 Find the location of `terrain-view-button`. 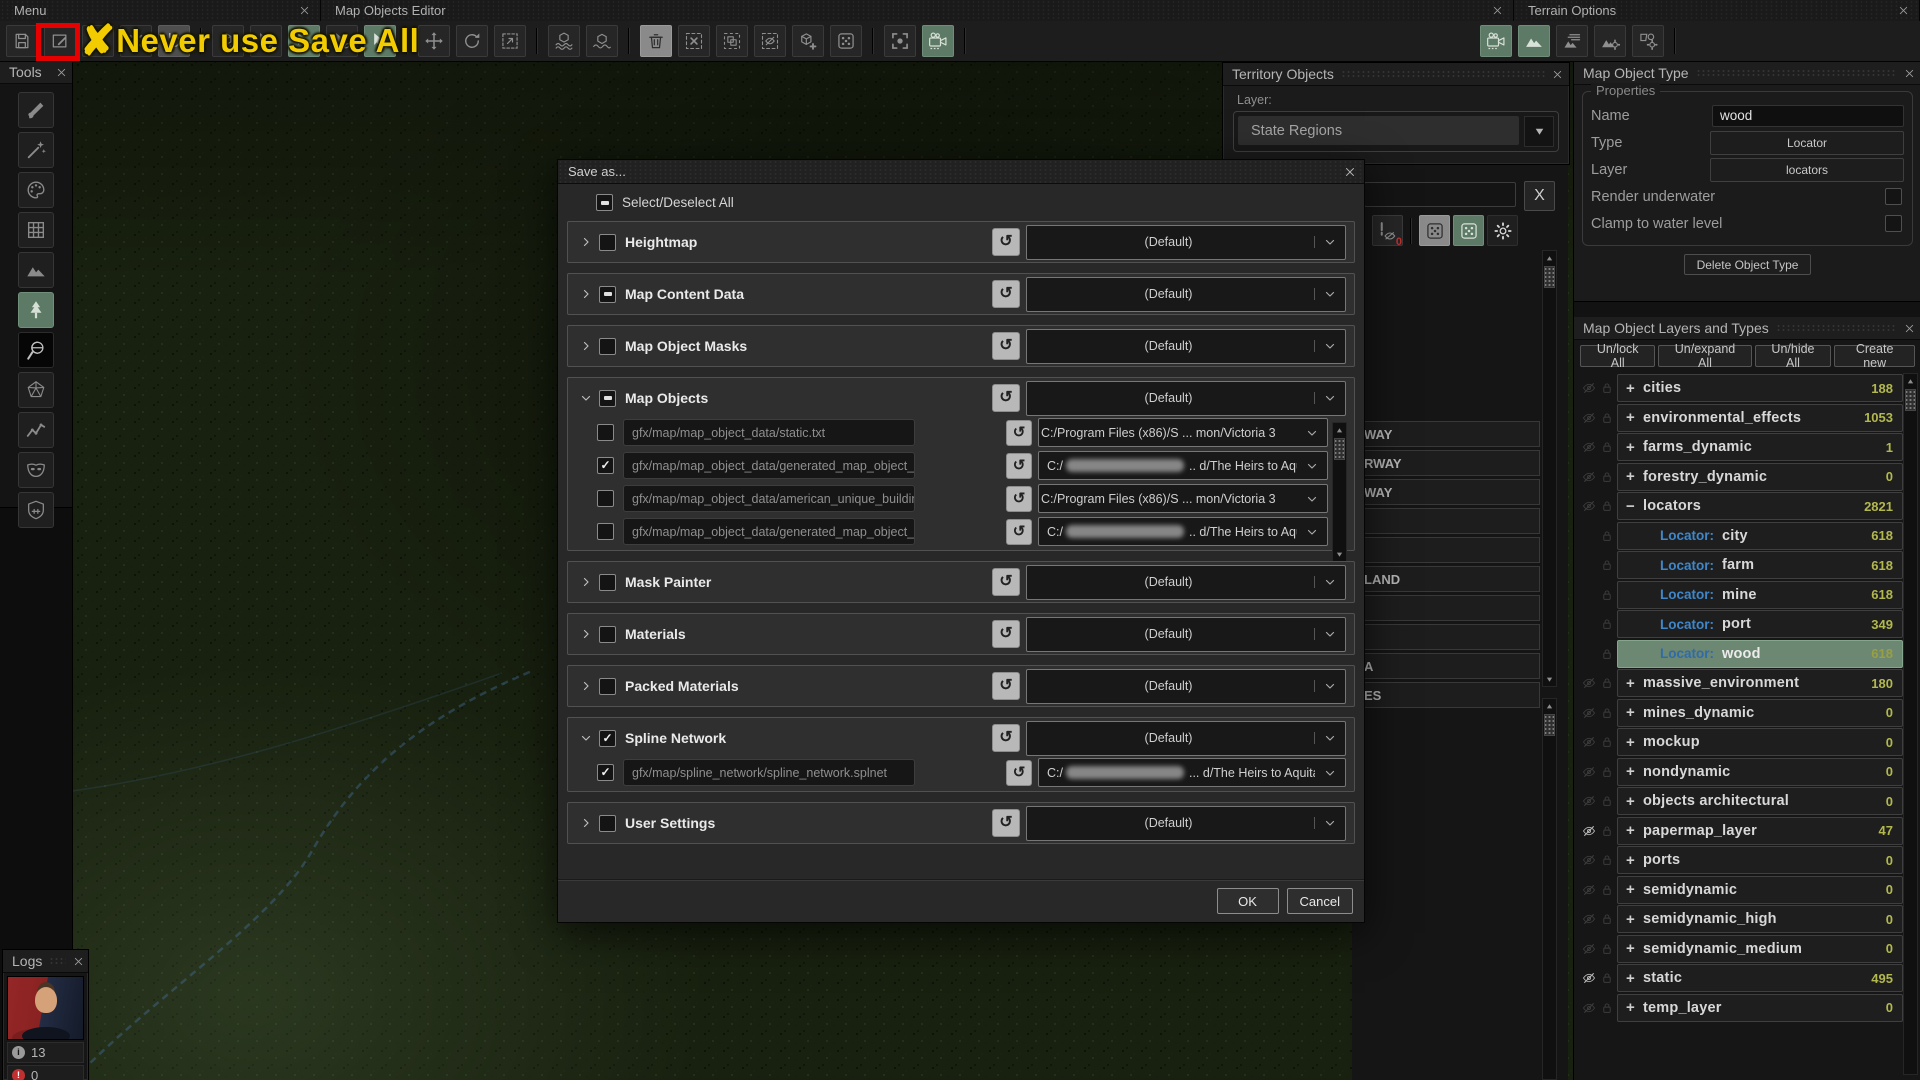

terrain-view-button is located at coordinates (1534, 41).